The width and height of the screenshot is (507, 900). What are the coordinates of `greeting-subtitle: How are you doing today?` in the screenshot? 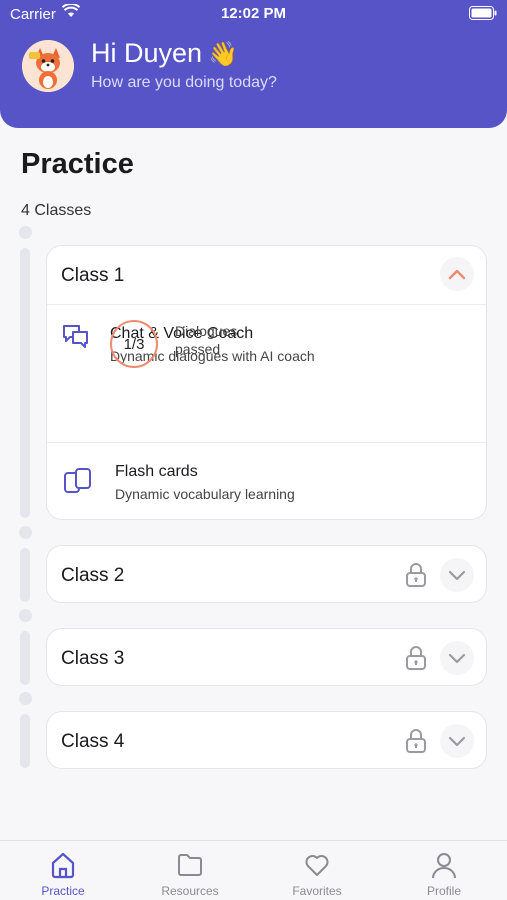 It's located at (184, 82).